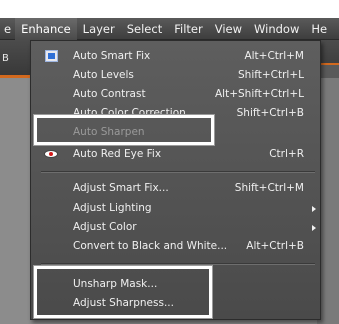 Image resolution: width=339 pixels, height=324 pixels. What do you see at coordinates (99, 29) in the screenshot?
I see `menu-layer: Layer` at bounding box center [99, 29].